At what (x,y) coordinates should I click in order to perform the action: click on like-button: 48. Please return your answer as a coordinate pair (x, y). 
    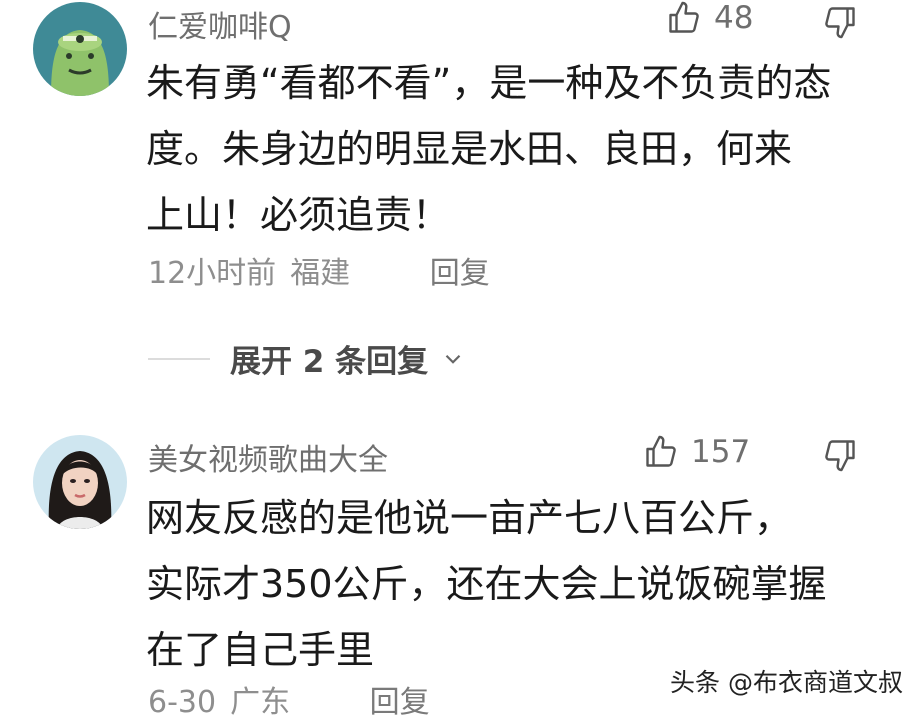
    Looking at the image, I should click on (709, 18).